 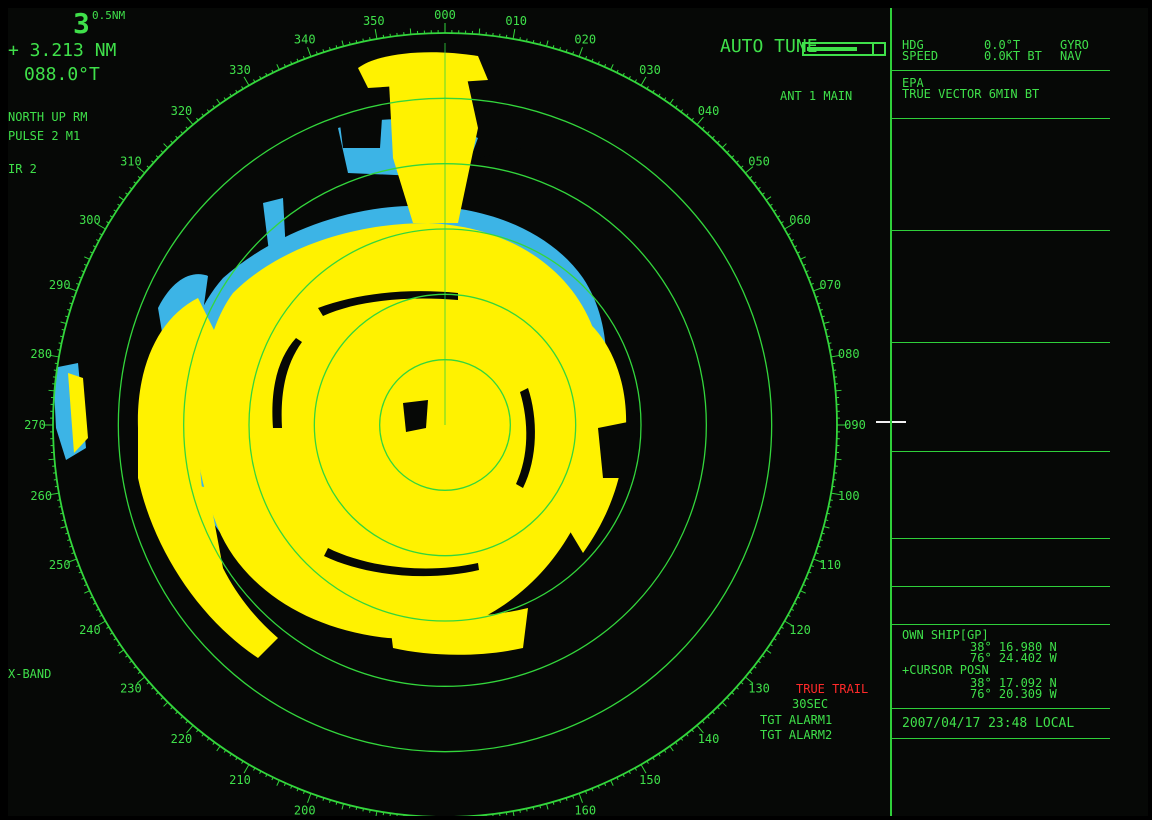 I want to click on bearing-label: 000, so click(x=445, y=15).